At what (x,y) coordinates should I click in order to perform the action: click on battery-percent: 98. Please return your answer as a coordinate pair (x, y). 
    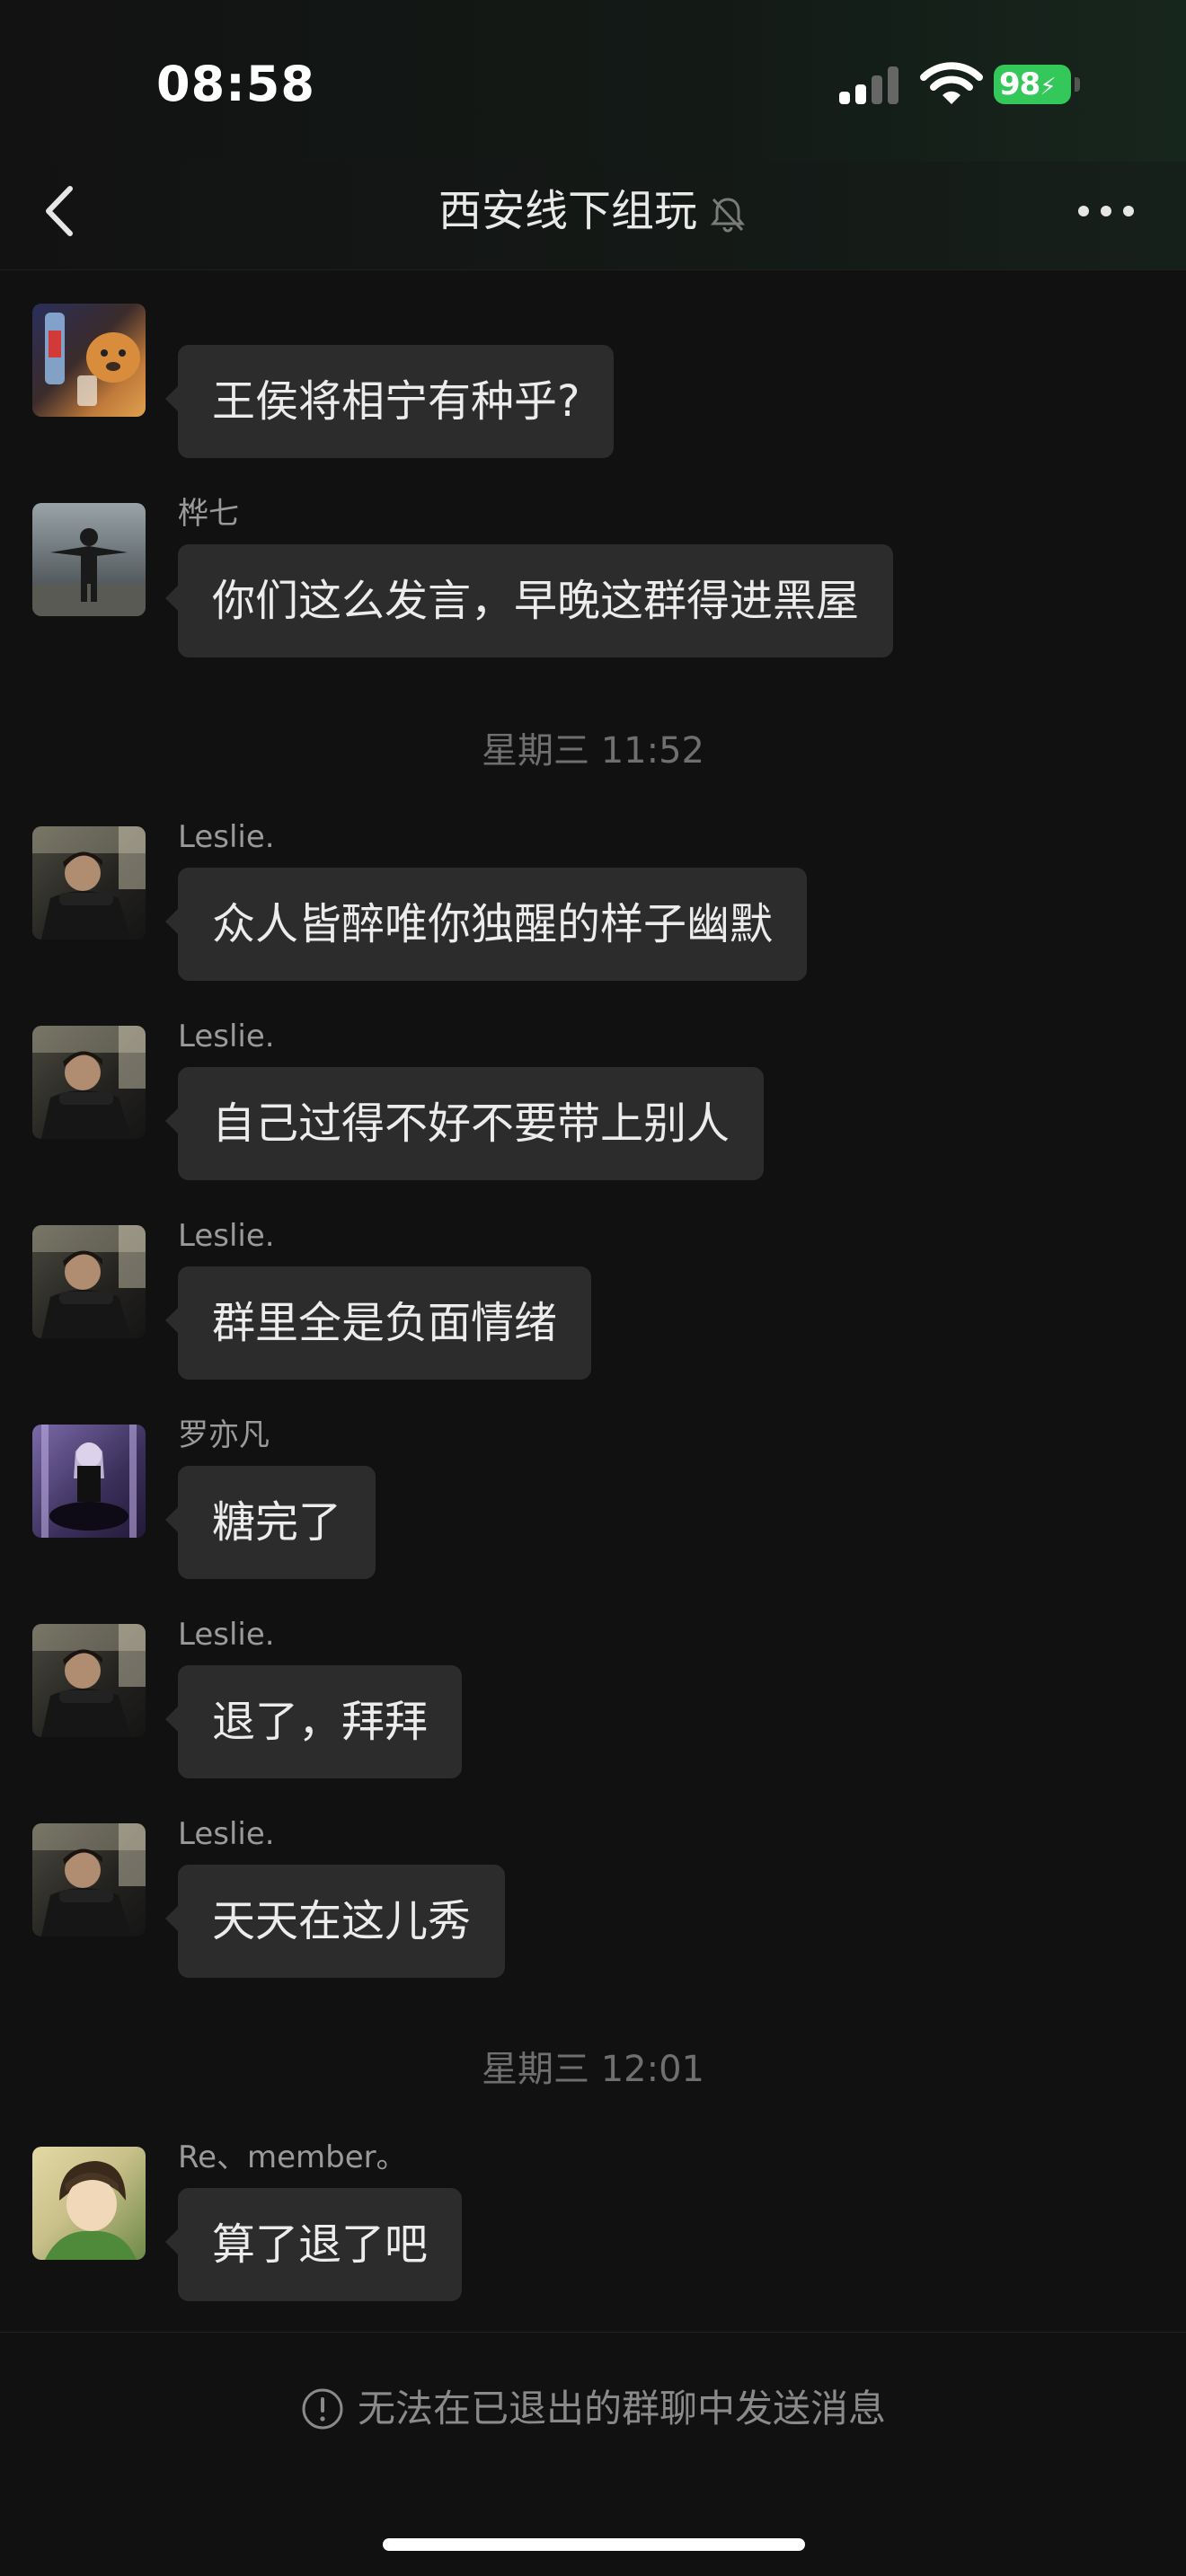
    Looking at the image, I should click on (1019, 84).